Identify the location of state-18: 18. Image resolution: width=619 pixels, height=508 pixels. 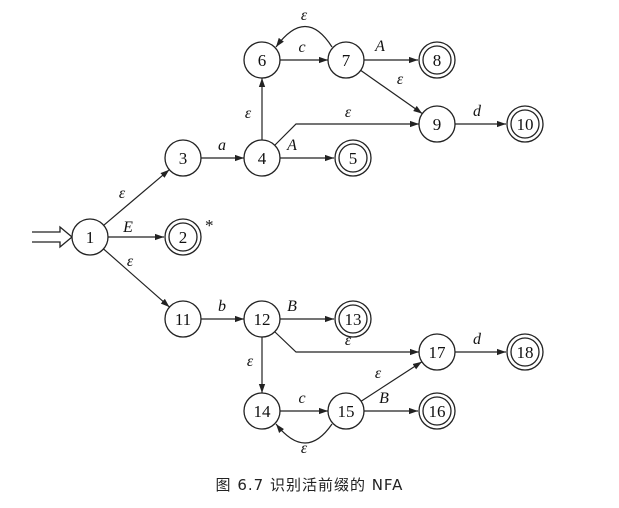
(525, 352).